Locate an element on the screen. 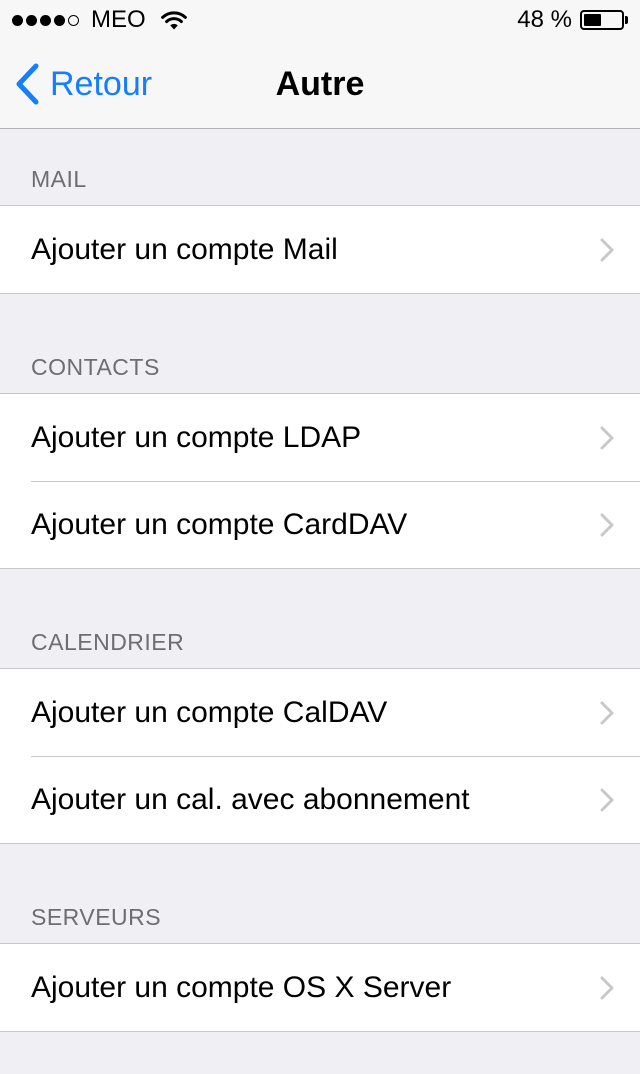  list-item-label: Ajouter un compte OS X Server is located at coordinates (241, 987).